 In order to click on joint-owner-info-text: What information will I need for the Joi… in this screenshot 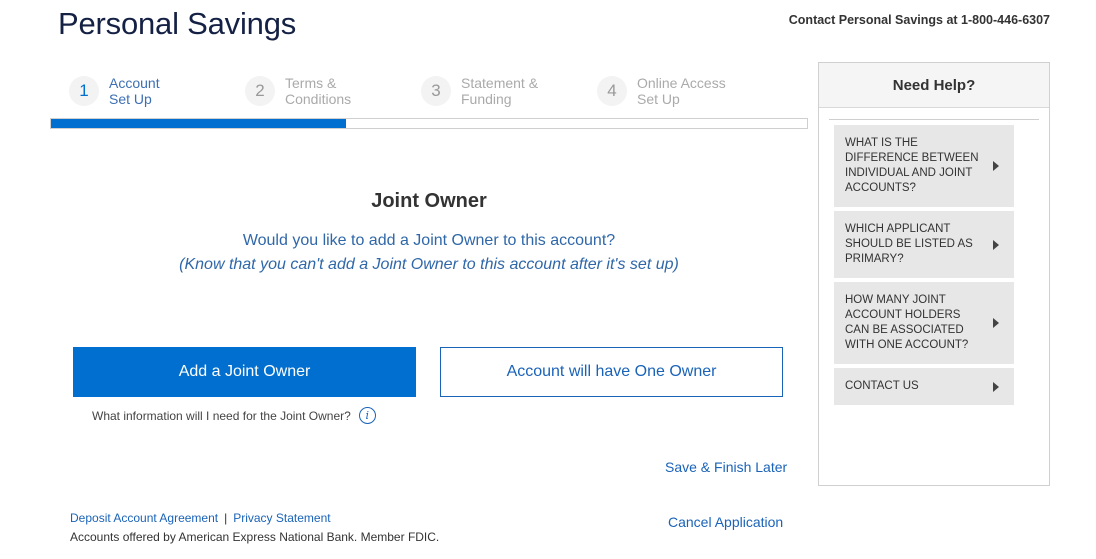, I will do `click(221, 415)`.